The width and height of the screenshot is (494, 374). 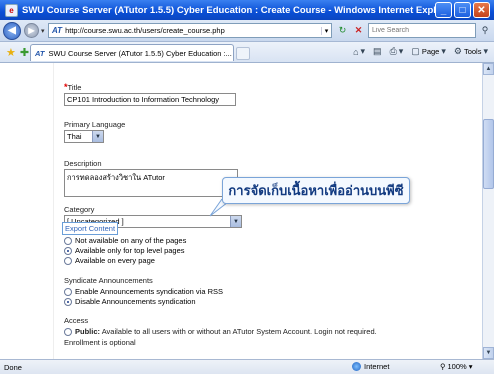 I want to click on title-label: *Title, so click(x=73, y=87).